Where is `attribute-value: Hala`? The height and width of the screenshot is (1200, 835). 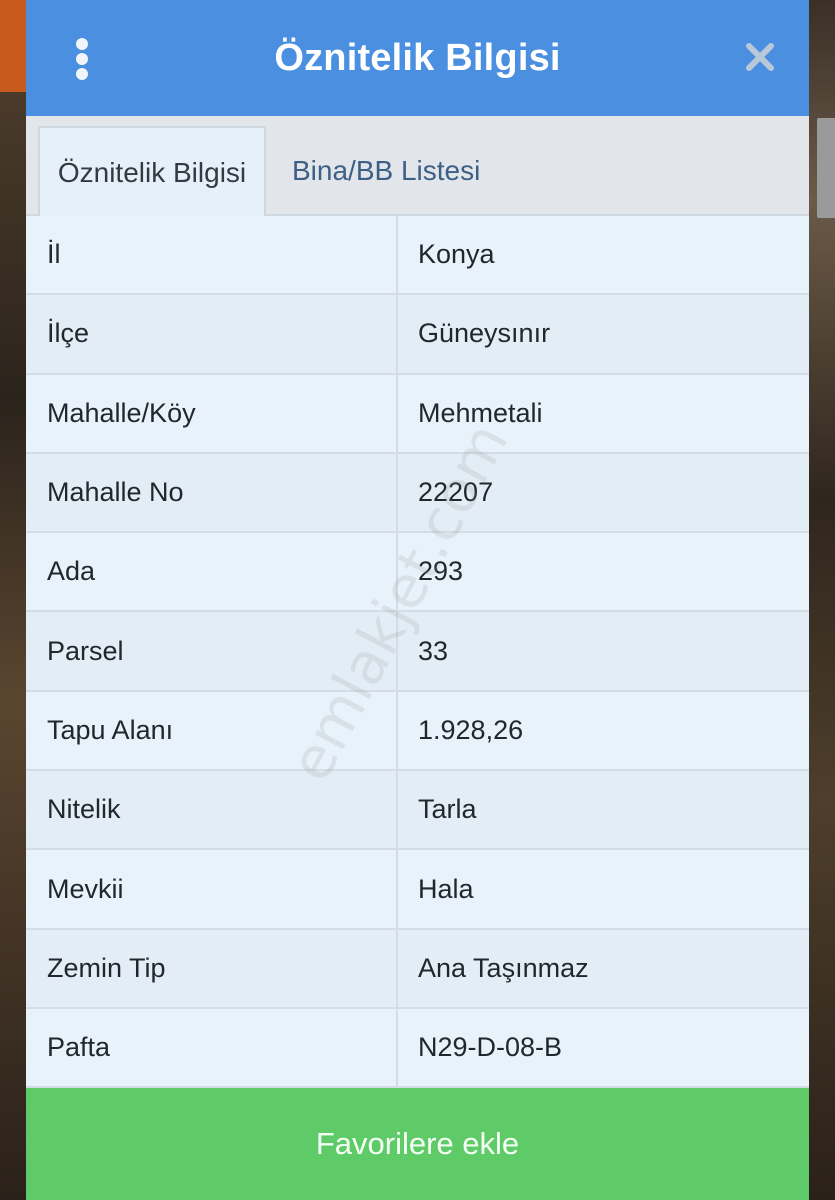
attribute-value: Hala is located at coordinates (446, 888).